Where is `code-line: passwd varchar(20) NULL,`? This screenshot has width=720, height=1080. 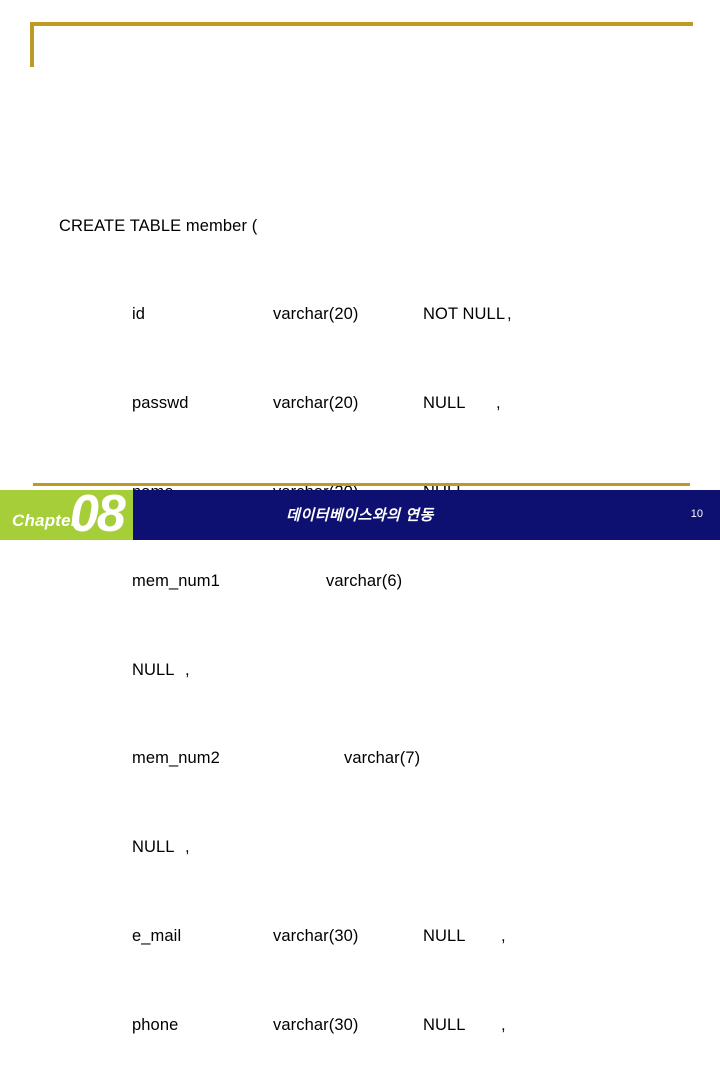
code-line: passwd varchar(20) NULL, is located at coordinates (360, 403).